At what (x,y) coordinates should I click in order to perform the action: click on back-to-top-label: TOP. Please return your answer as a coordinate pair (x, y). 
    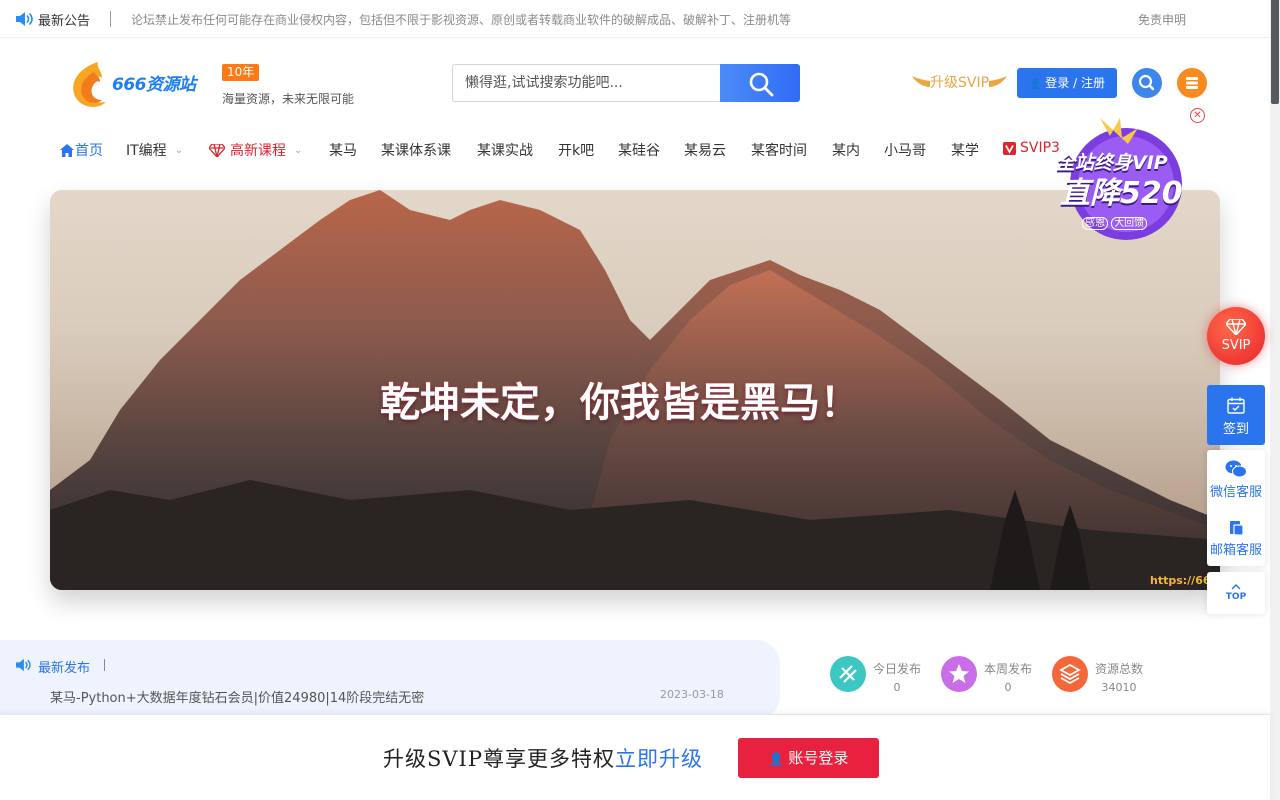
    Looking at the image, I should click on (1236, 597).